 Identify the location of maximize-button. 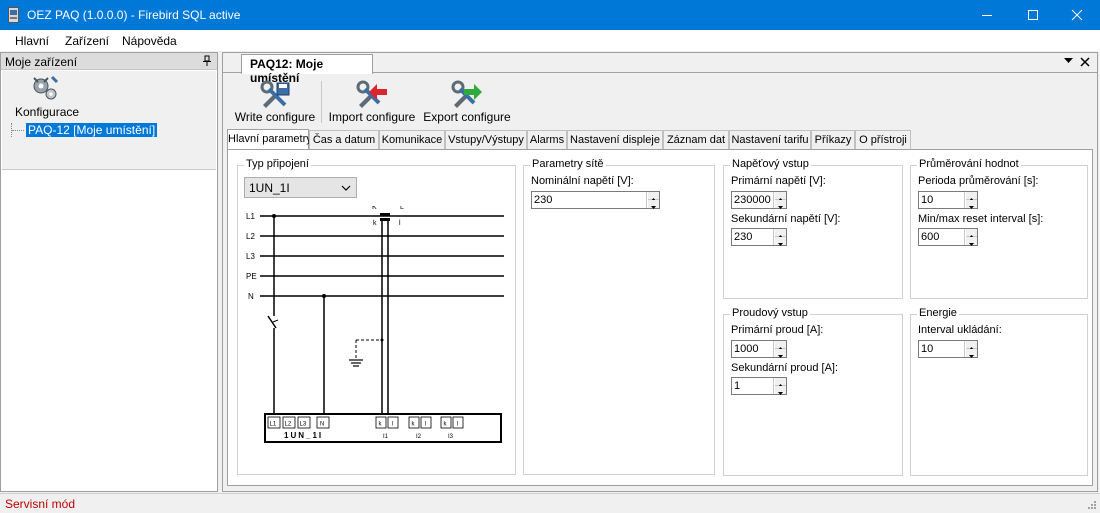
(1033, 15).